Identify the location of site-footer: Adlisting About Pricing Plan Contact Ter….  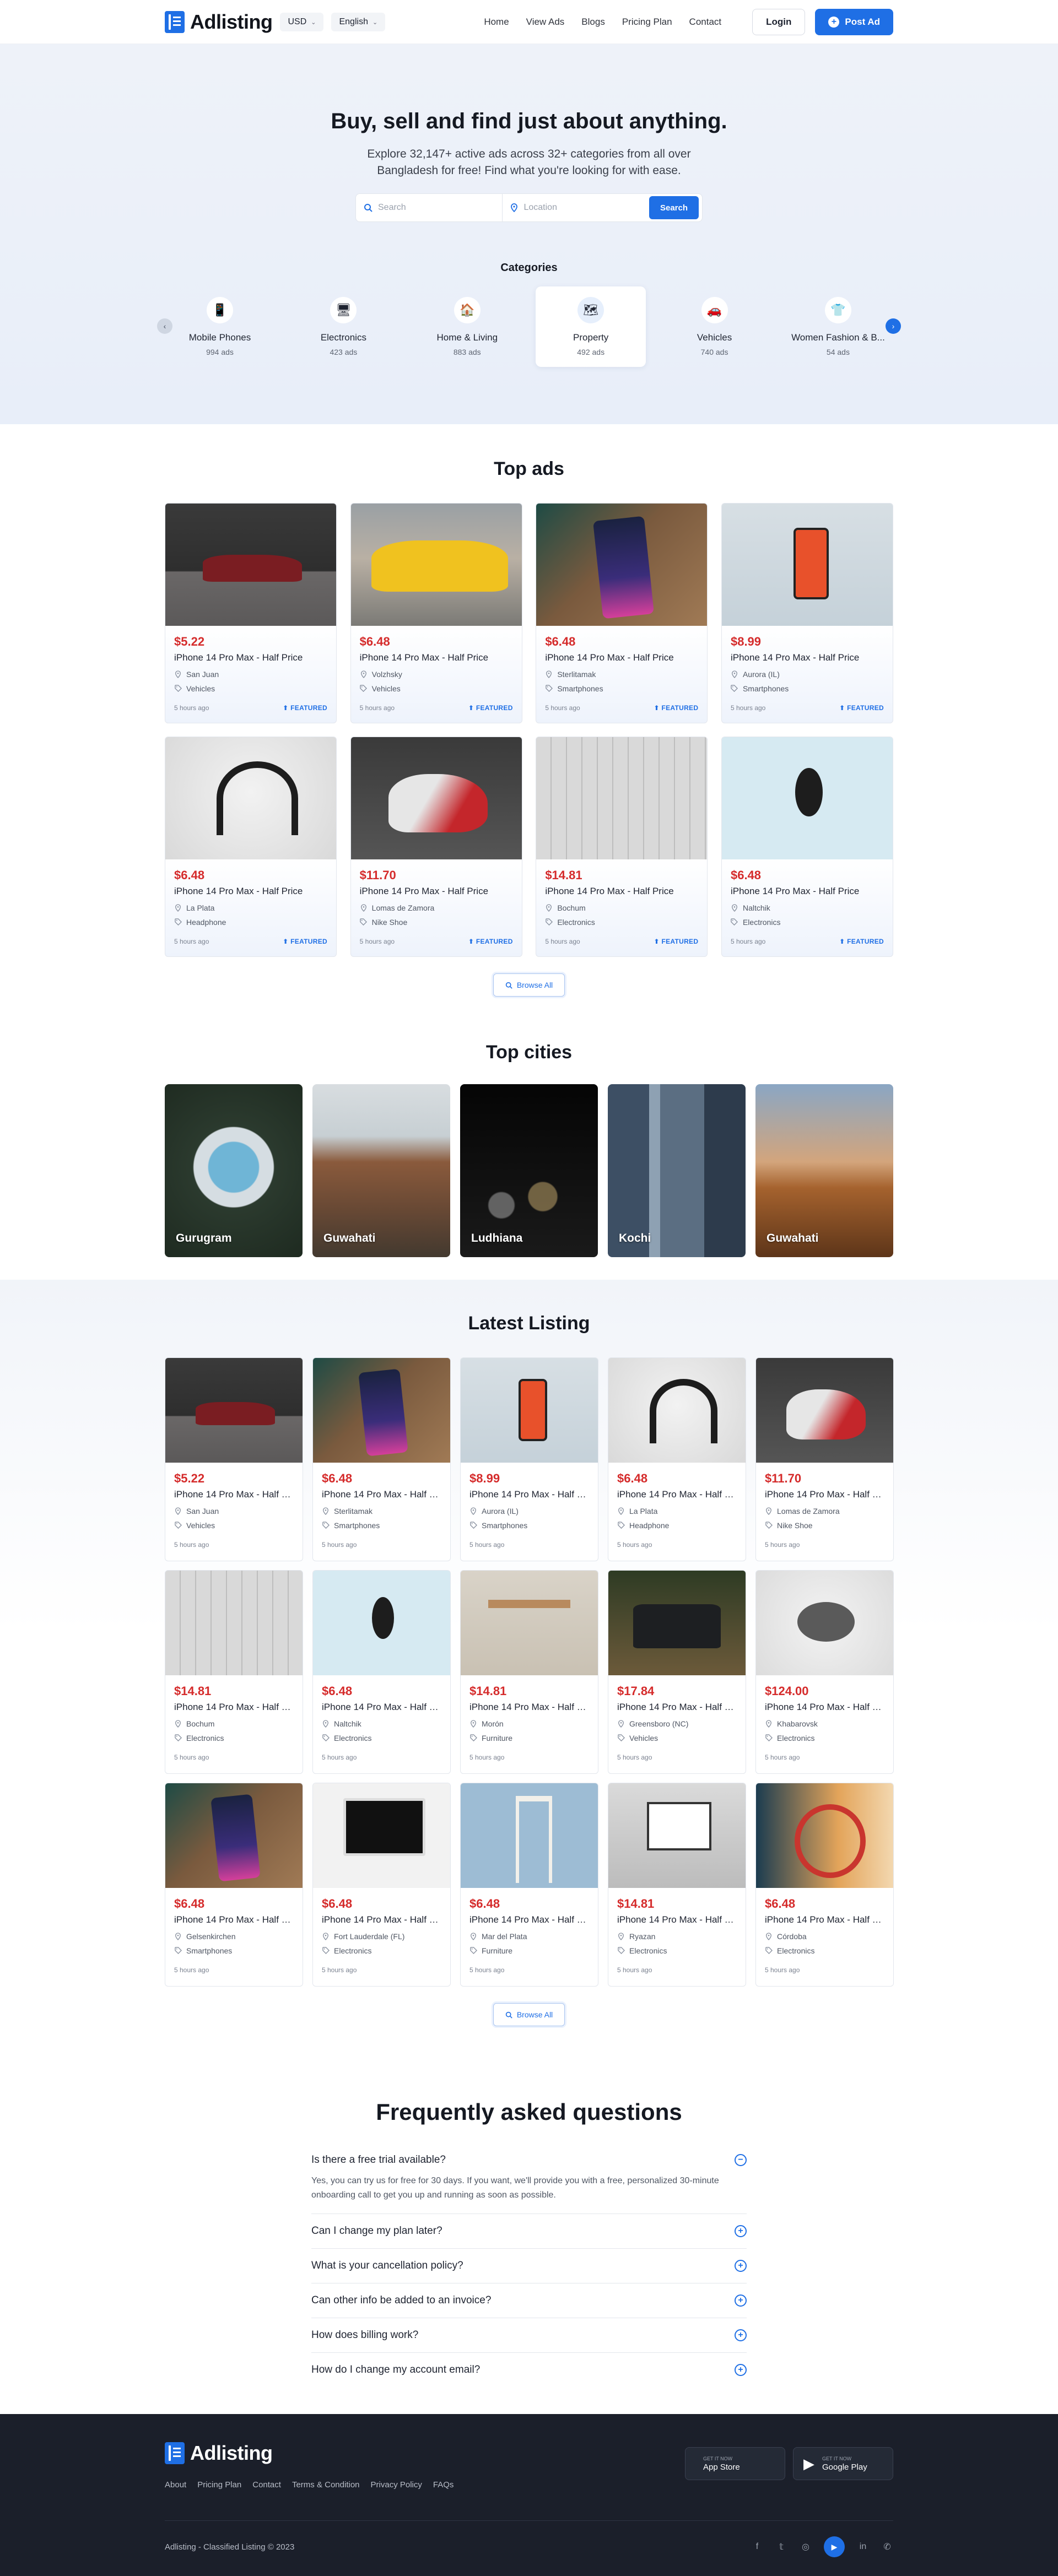
(529, 2495).